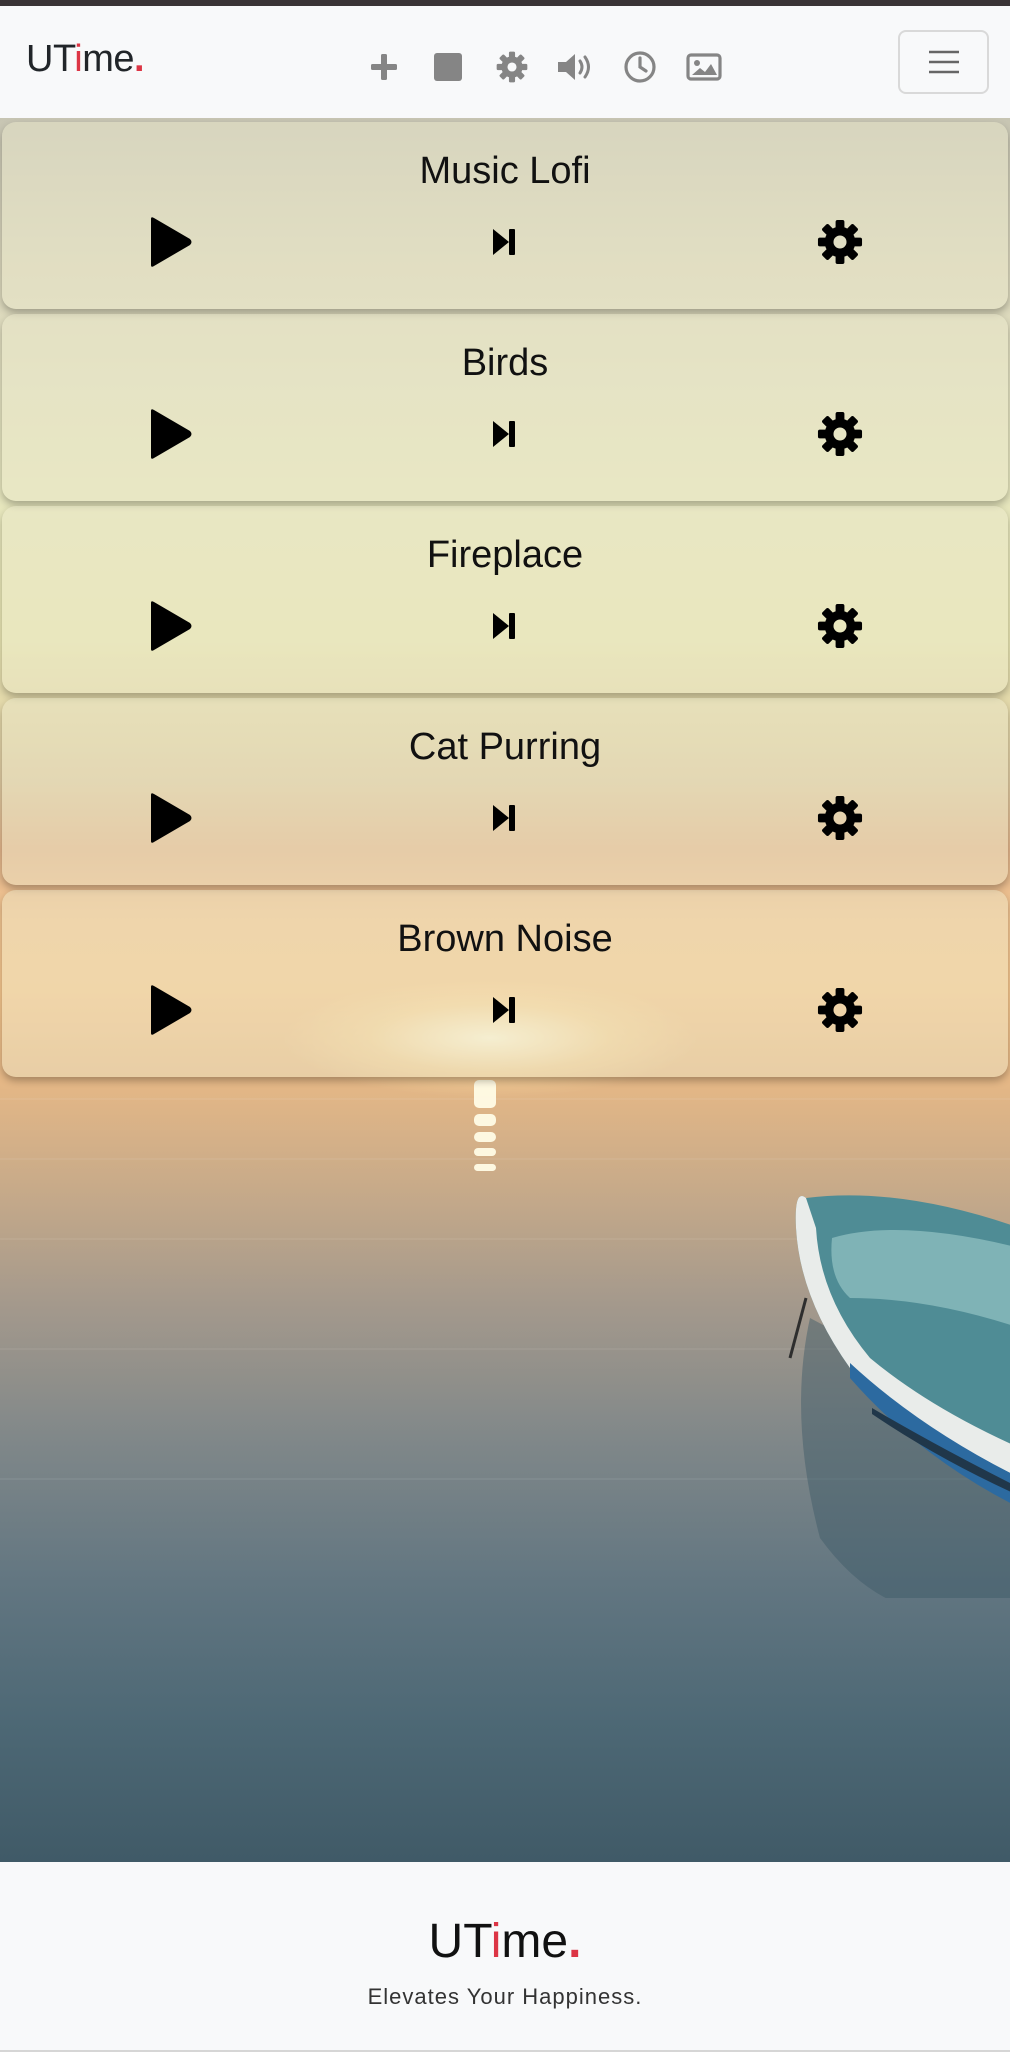 This screenshot has height=2052, width=1010. I want to click on stop-all-button, so click(448, 67).